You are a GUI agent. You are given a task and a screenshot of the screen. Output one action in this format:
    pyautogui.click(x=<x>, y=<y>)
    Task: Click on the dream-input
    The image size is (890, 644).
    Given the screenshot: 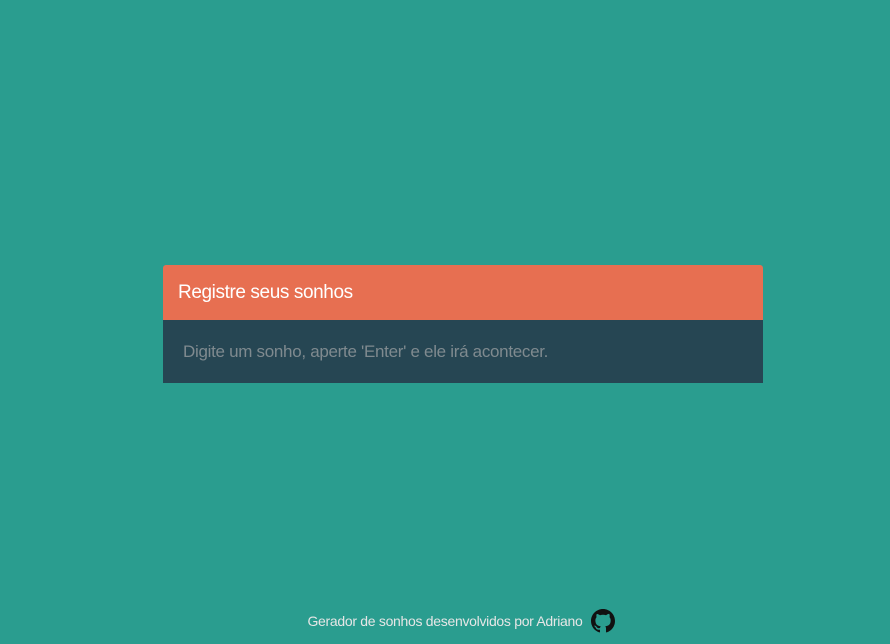 What is the action you would take?
    pyautogui.click(x=463, y=351)
    